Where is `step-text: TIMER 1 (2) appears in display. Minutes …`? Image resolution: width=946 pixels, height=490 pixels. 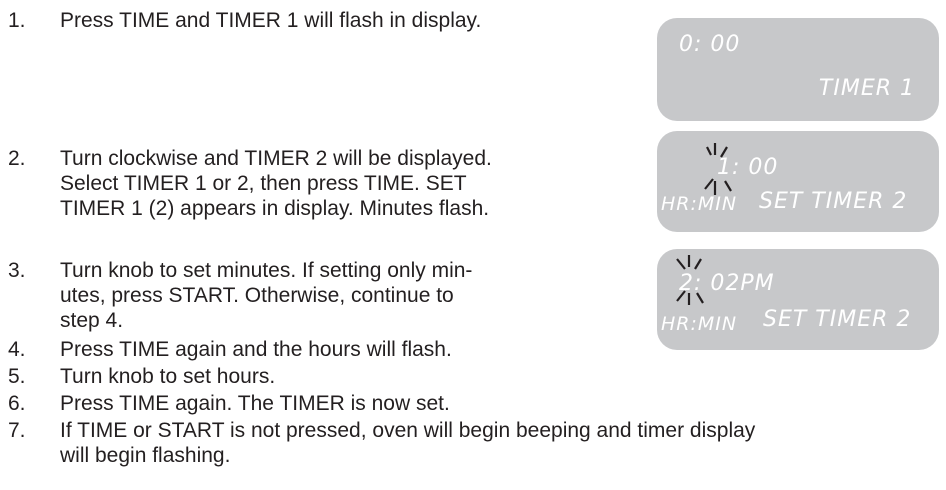
step-text: TIMER 1 (2) appears in display. Minutes … is located at coordinates (275, 208).